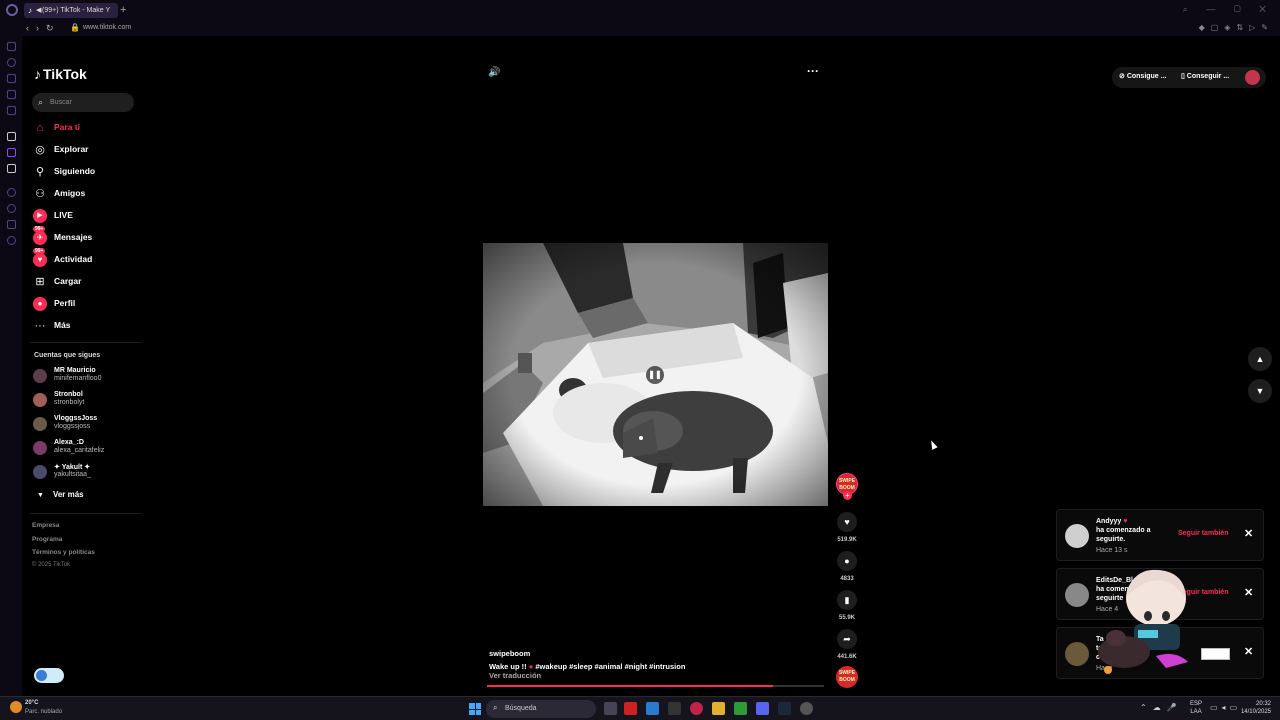 The width and height of the screenshot is (1280, 720). I want to click on excel-icon, so click(740, 708).